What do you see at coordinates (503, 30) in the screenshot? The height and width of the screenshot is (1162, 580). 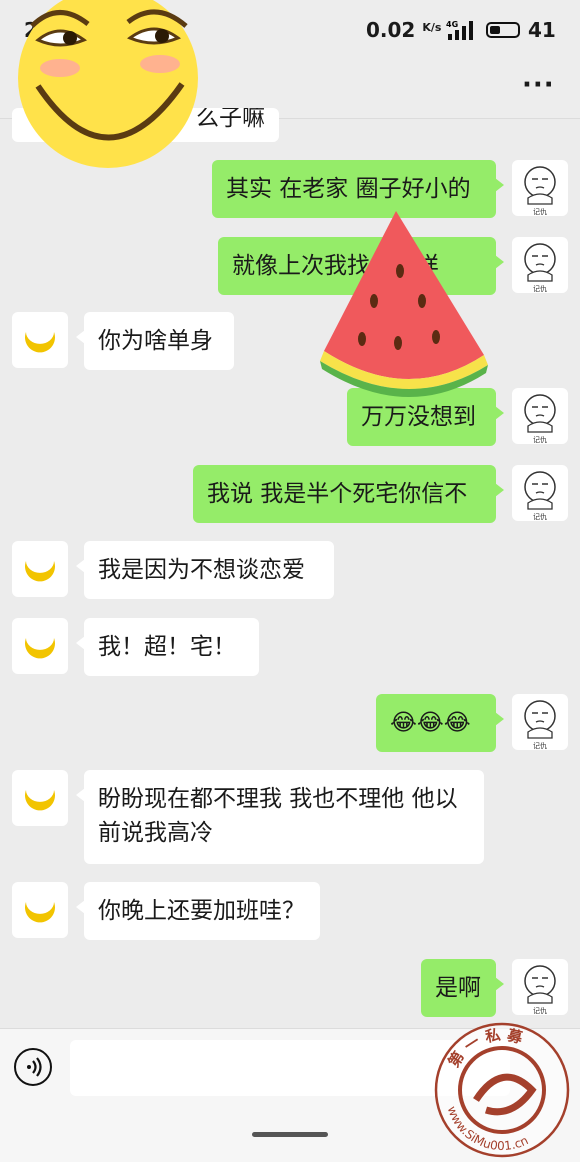 I see `battery-icon` at bounding box center [503, 30].